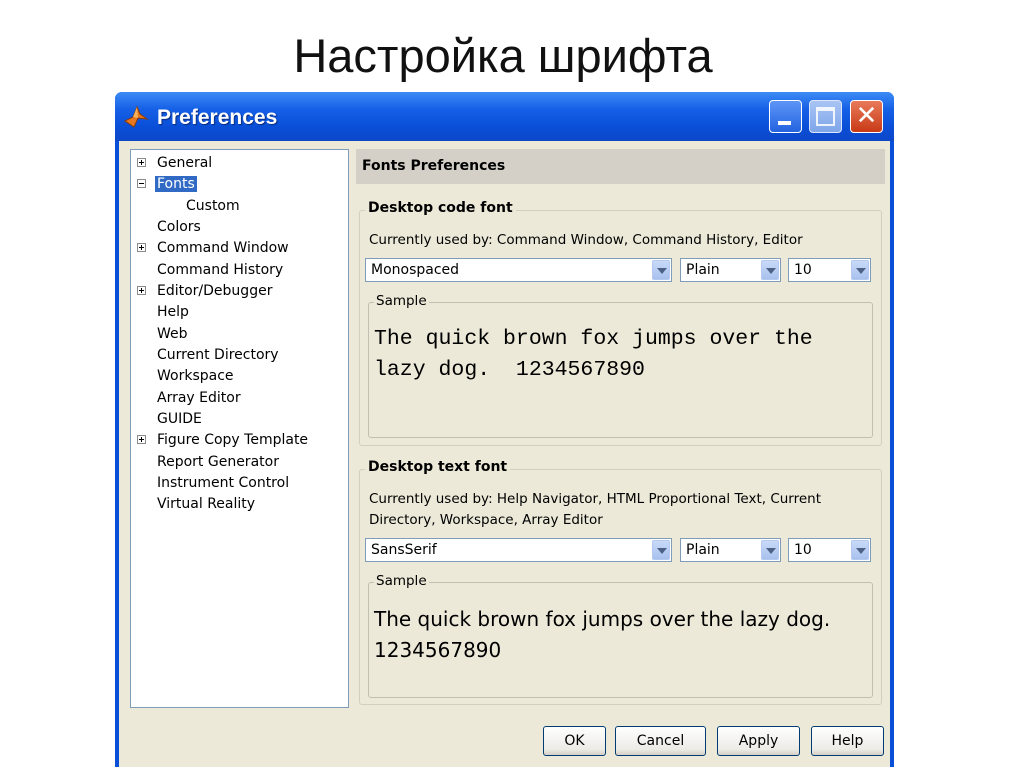 The image size is (1024, 767). What do you see at coordinates (847, 741) in the screenshot?
I see `help-button: Help` at bounding box center [847, 741].